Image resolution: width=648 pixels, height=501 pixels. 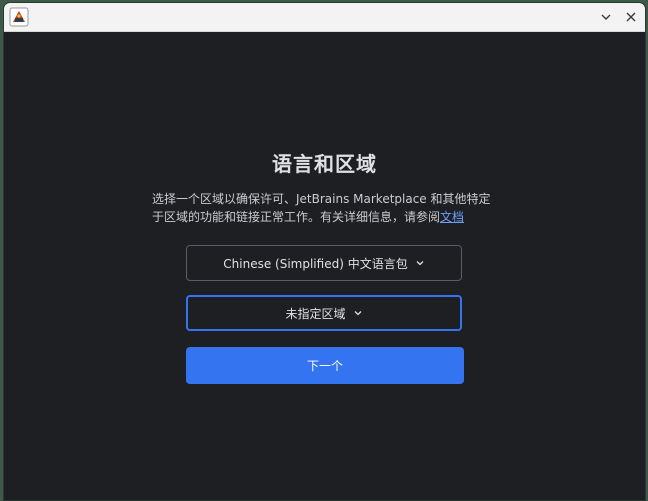 What do you see at coordinates (315, 263) in the screenshot?
I see `language-select-value: Chinese (Simplified) 中文语言包` at bounding box center [315, 263].